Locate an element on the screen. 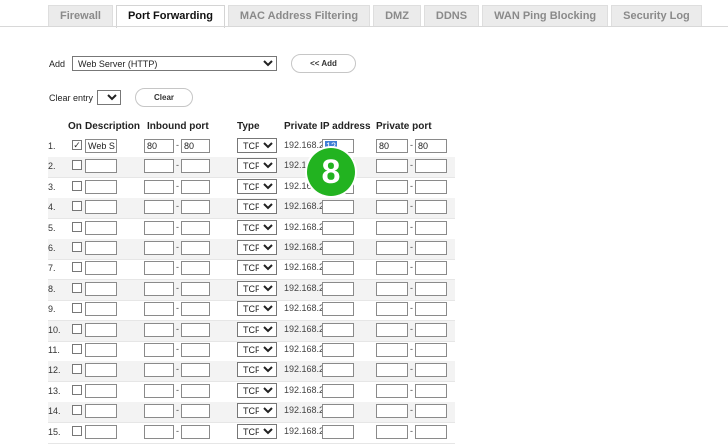 Image resolution: width=728 pixels, height=444 pixels. inbound-port-start-input: 80 is located at coordinates (159, 146).